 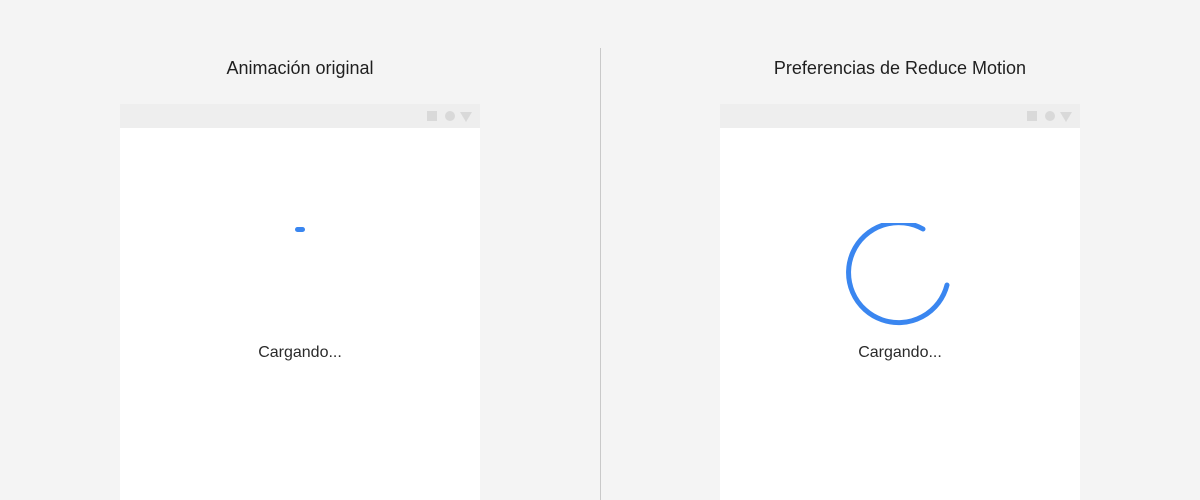 I want to click on spinner-ring-icon, so click(x=898, y=274).